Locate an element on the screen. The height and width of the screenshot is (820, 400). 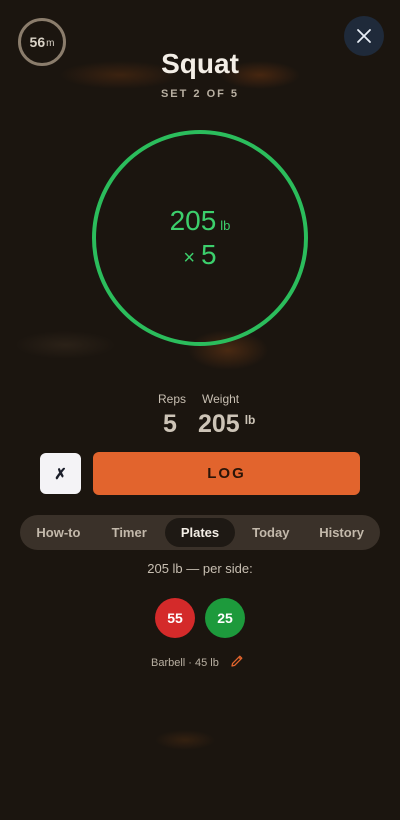
exercise-title: Squat is located at coordinates (200, 63).